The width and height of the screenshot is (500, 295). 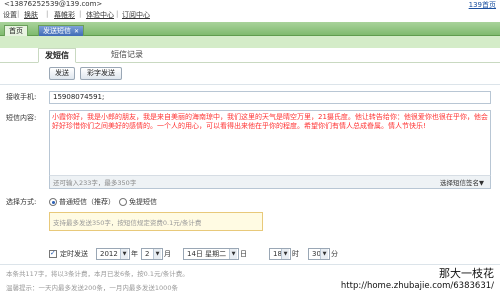 I want to click on day-select: 14日 星期二 ▼, so click(x=211, y=254).